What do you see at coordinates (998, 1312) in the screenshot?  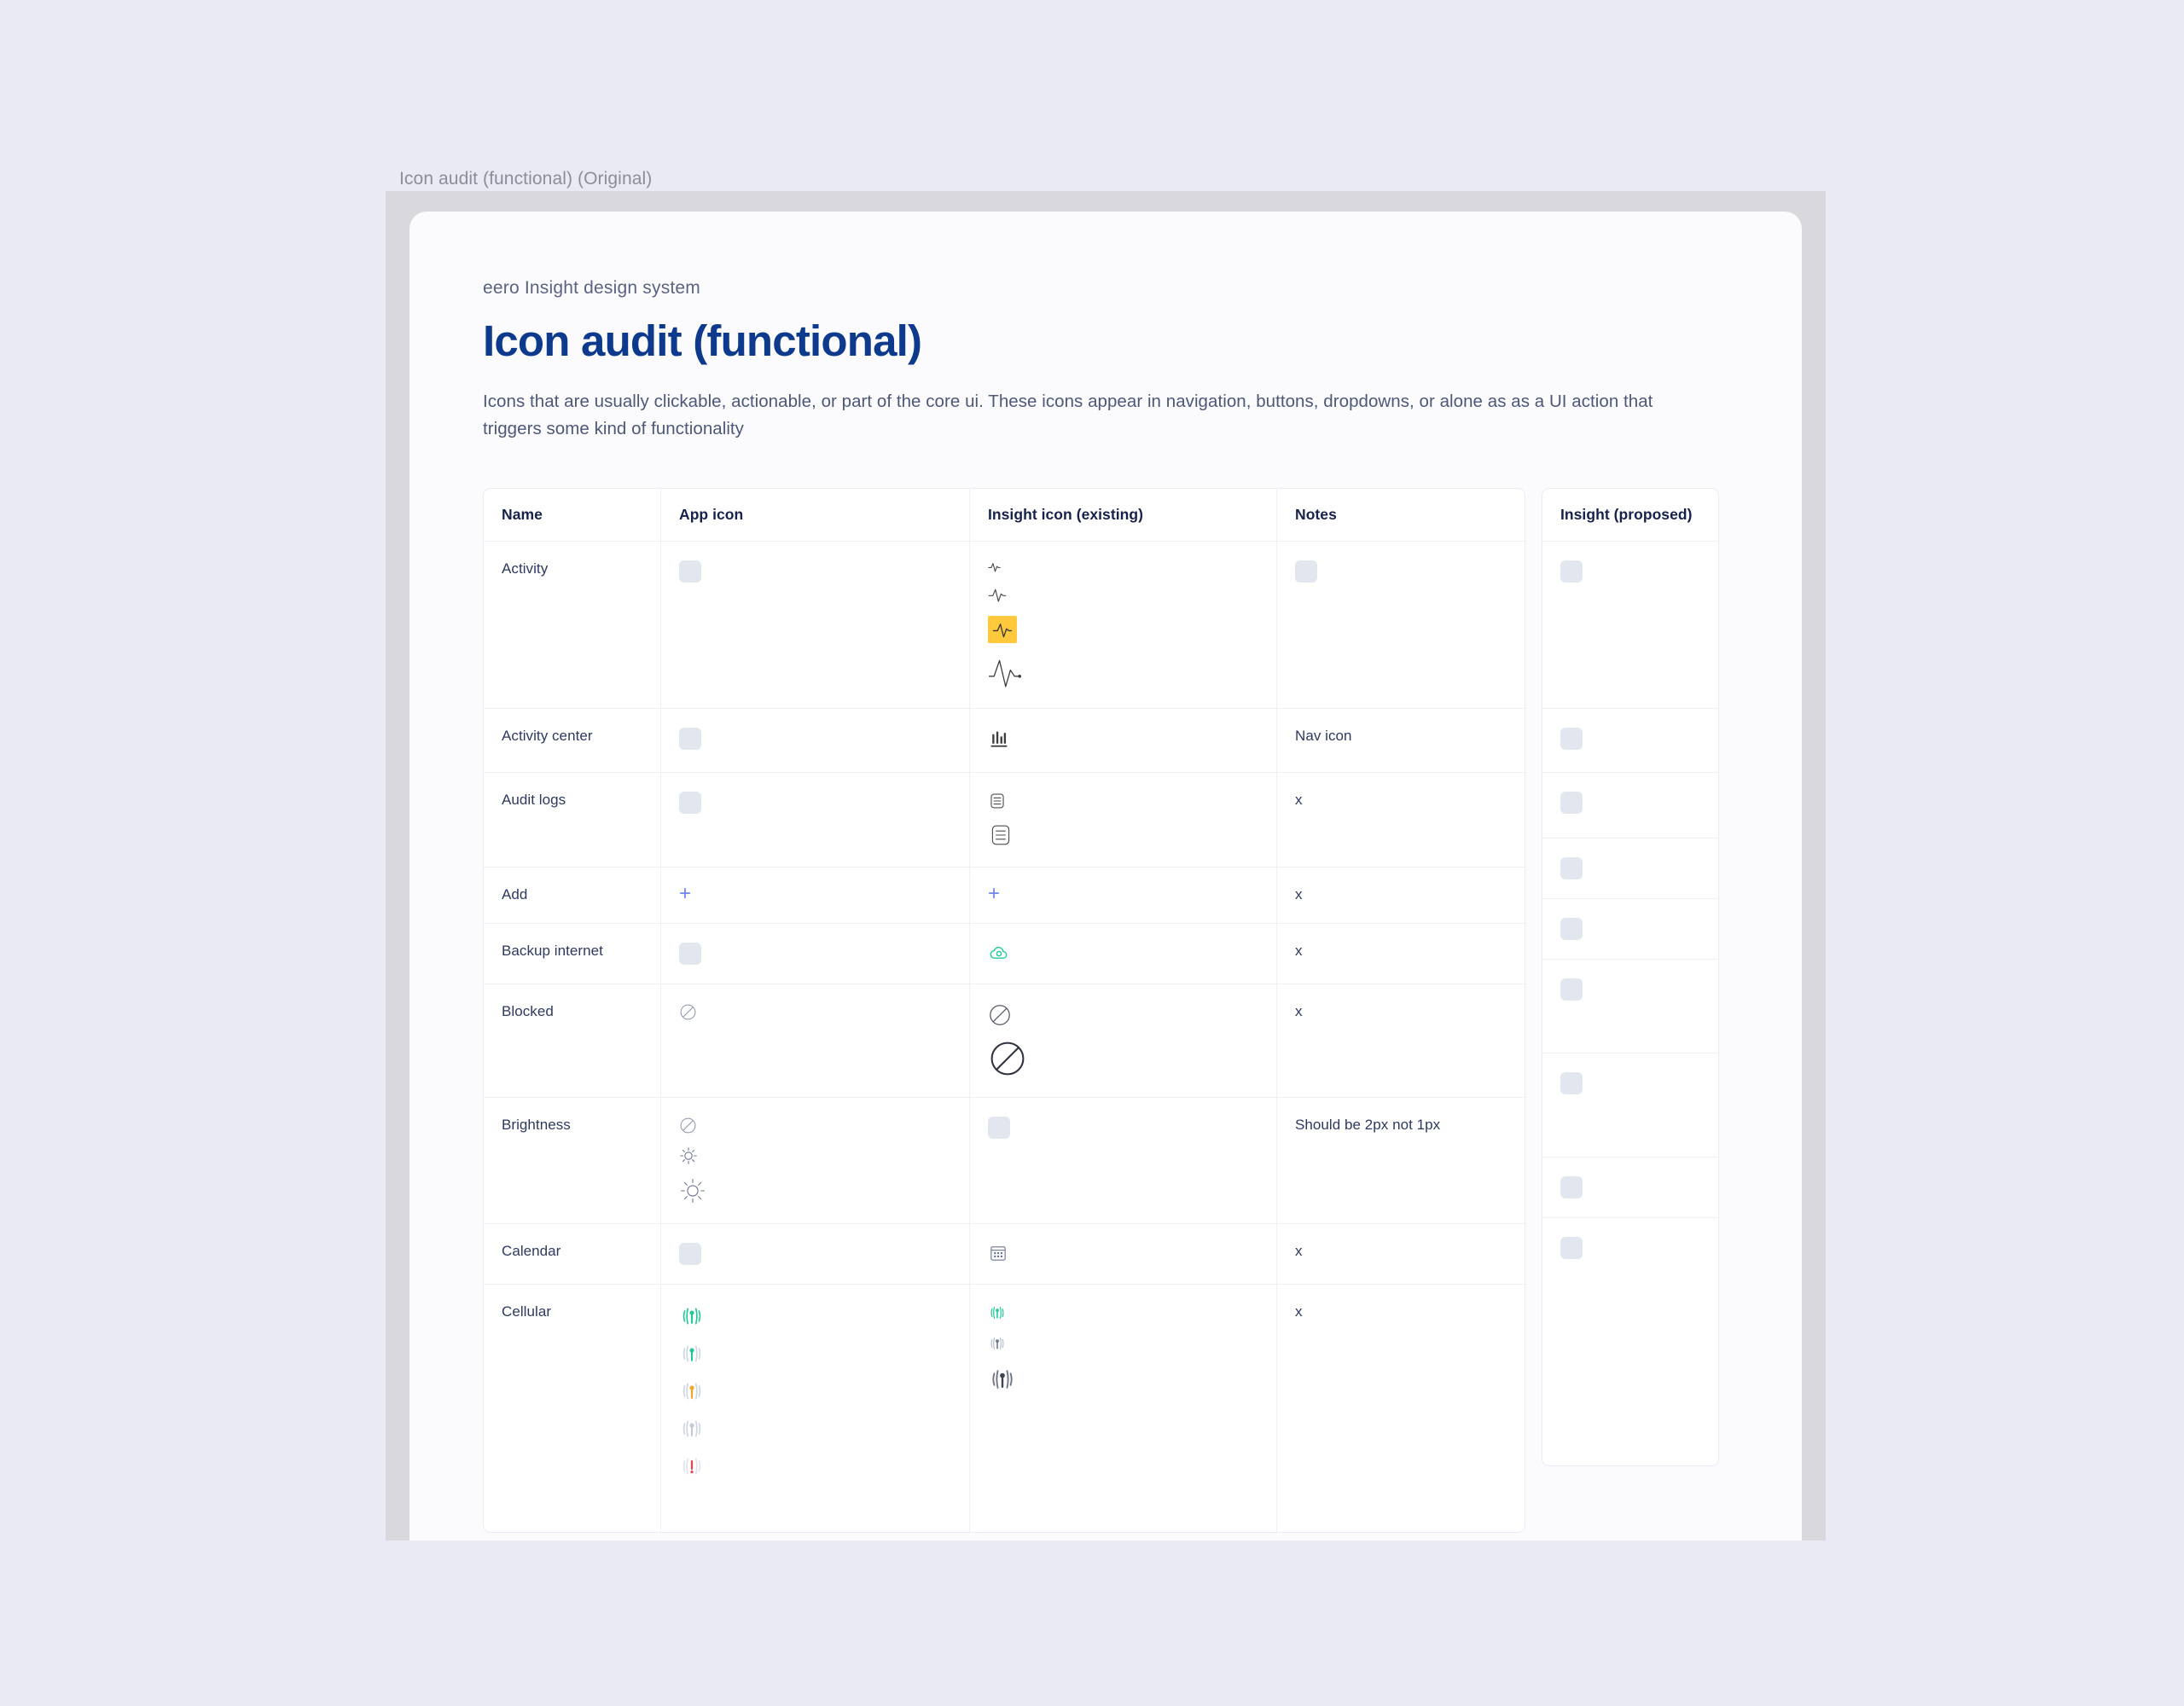 I see `cellular-teal-sm-icon` at bounding box center [998, 1312].